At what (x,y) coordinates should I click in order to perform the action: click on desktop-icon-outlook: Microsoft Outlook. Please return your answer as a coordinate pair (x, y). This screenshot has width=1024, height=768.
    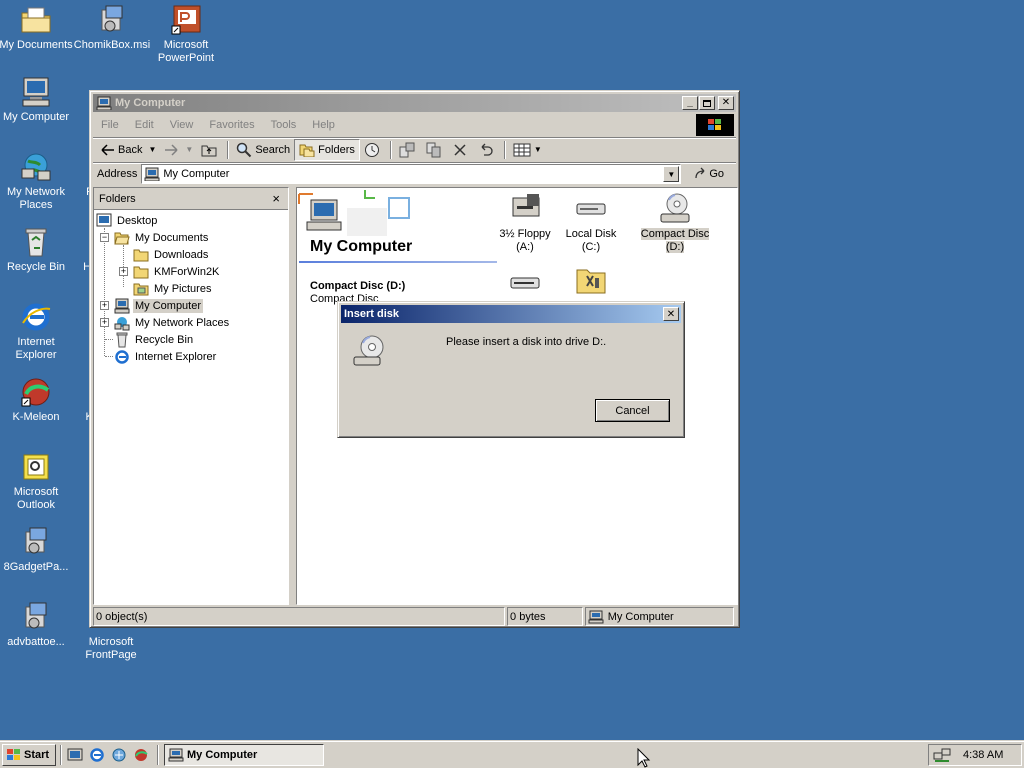
    Looking at the image, I should click on (38, 481).